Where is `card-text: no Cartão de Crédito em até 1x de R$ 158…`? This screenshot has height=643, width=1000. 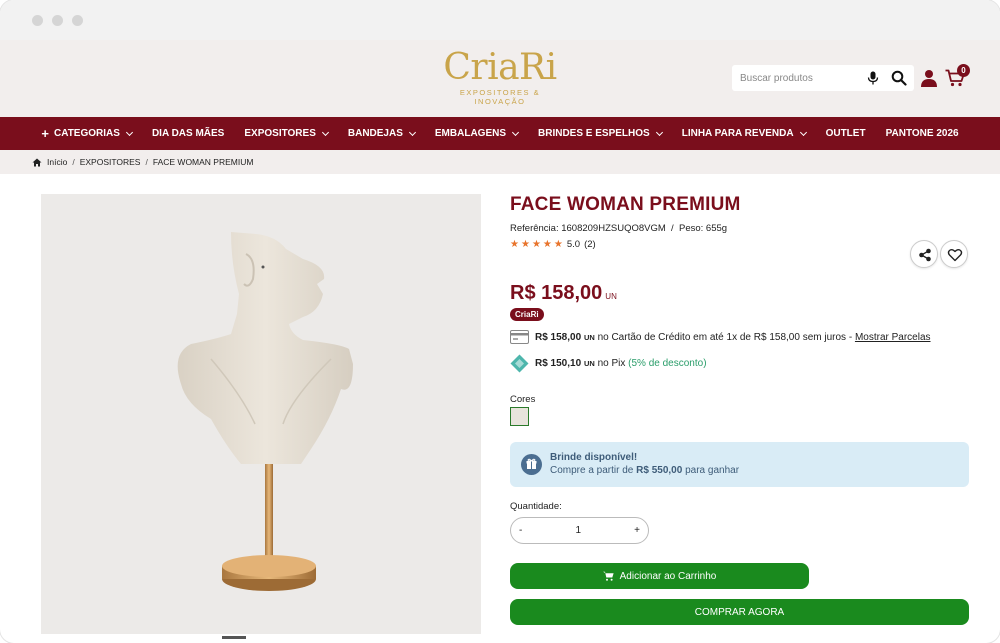
card-text: no Cartão de Crédito em até 1x de R$ 158… is located at coordinates (725, 337).